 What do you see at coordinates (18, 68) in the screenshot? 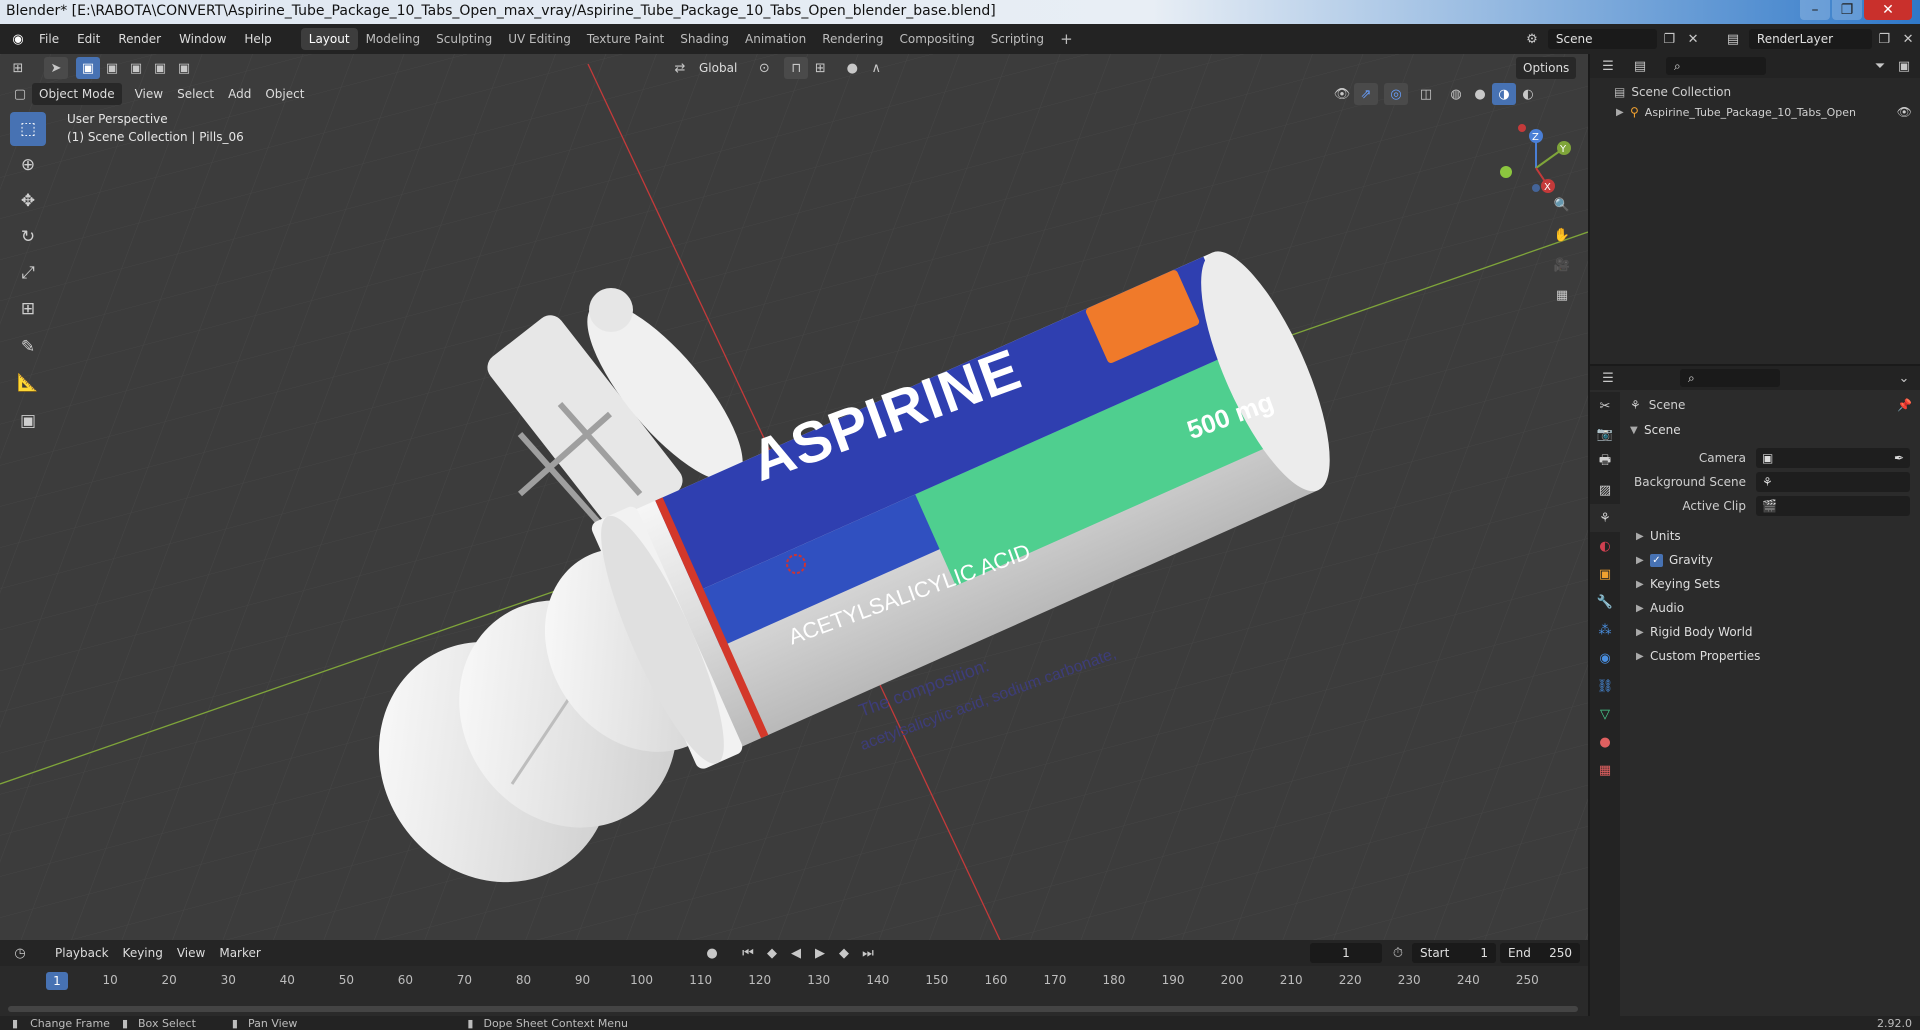
I see `editor-type-icon: ⊞` at bounding box center [18, 68].